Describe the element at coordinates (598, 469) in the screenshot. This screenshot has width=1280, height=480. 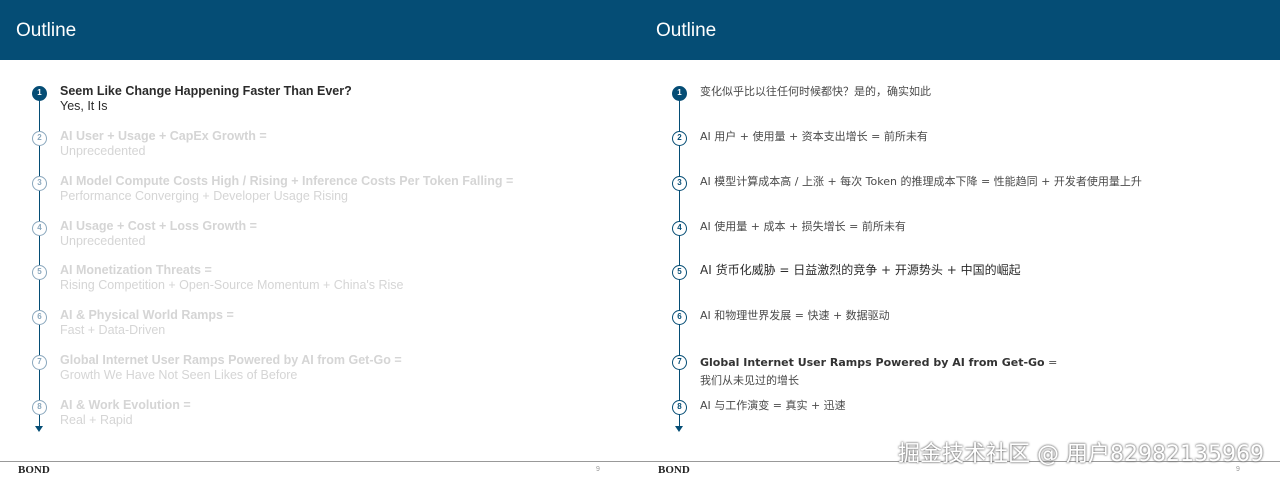
I see `page-number: 9` at that location.